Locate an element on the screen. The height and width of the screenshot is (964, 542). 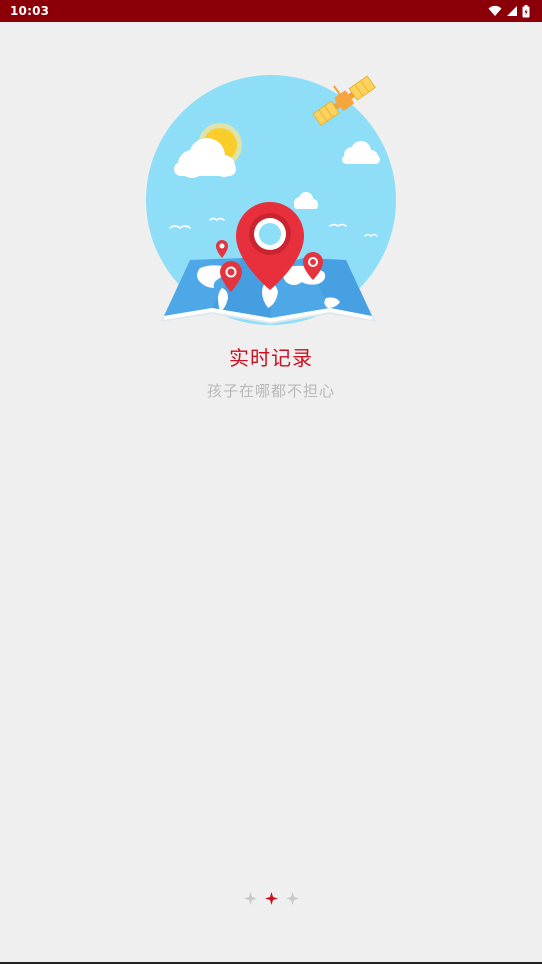
map-location-illustration is located at coordinates (271, 200).